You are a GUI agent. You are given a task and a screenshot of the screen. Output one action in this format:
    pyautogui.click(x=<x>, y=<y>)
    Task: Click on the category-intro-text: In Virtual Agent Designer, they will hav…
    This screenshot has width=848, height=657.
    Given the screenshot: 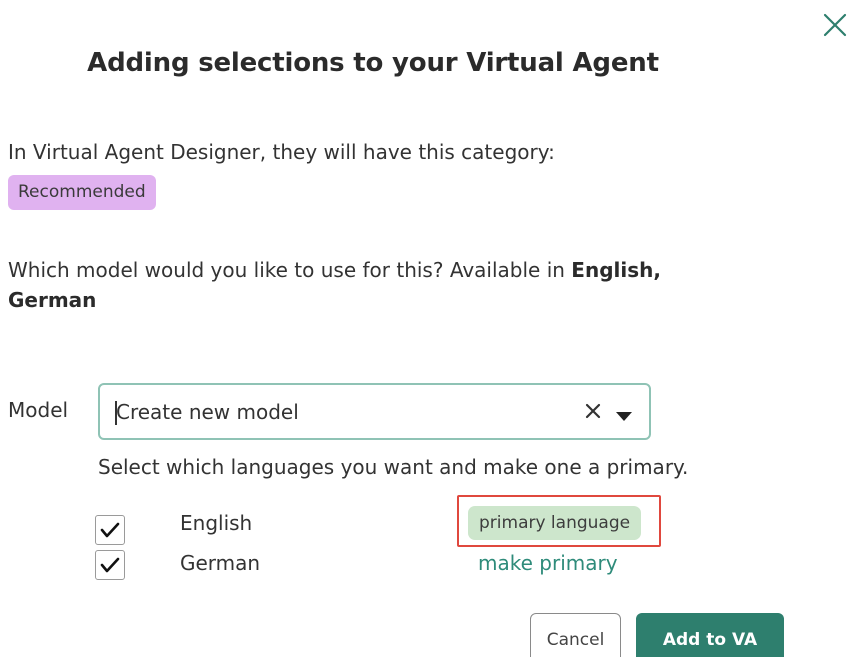 What is the action you would take?
    pyautogui.click(x=281, y=152)
    